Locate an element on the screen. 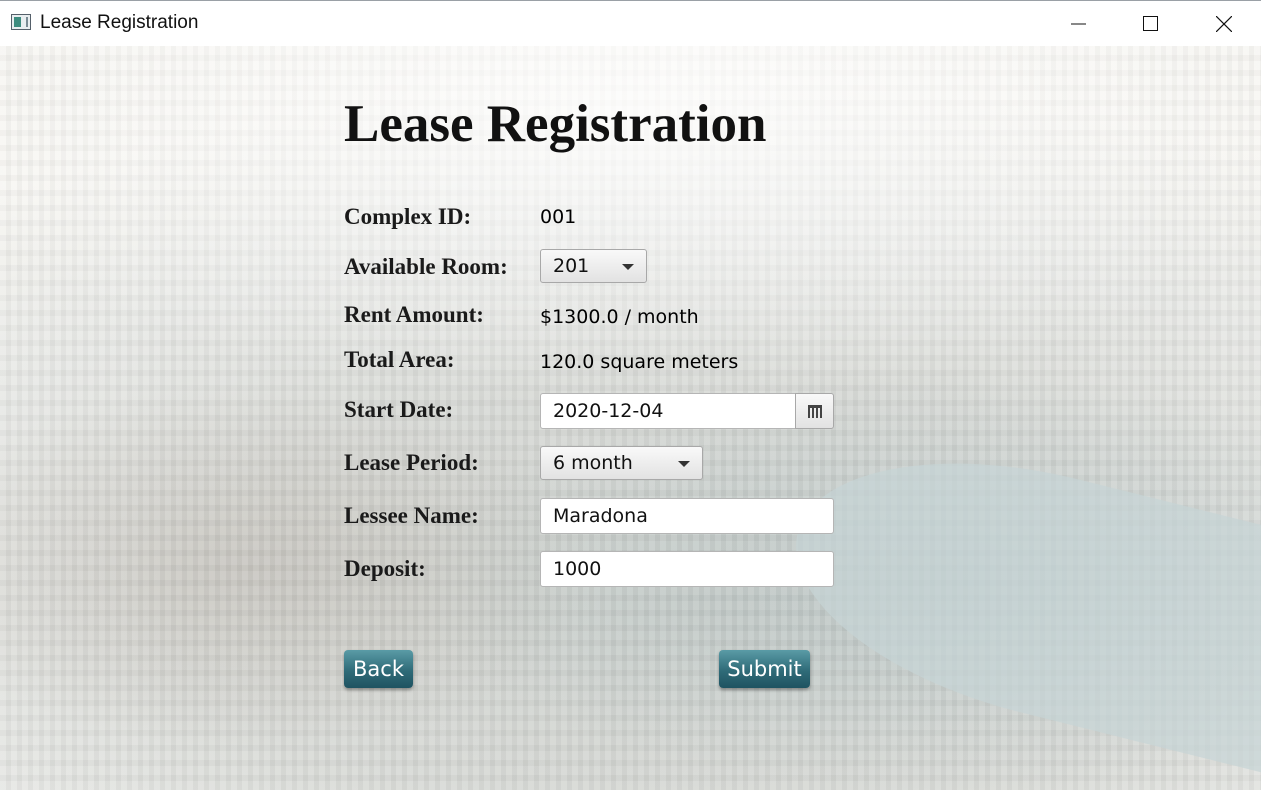 This screenshot has width=1261, height=790. start-date-input: 2020-12-04 is located at coordinates (668, 411).